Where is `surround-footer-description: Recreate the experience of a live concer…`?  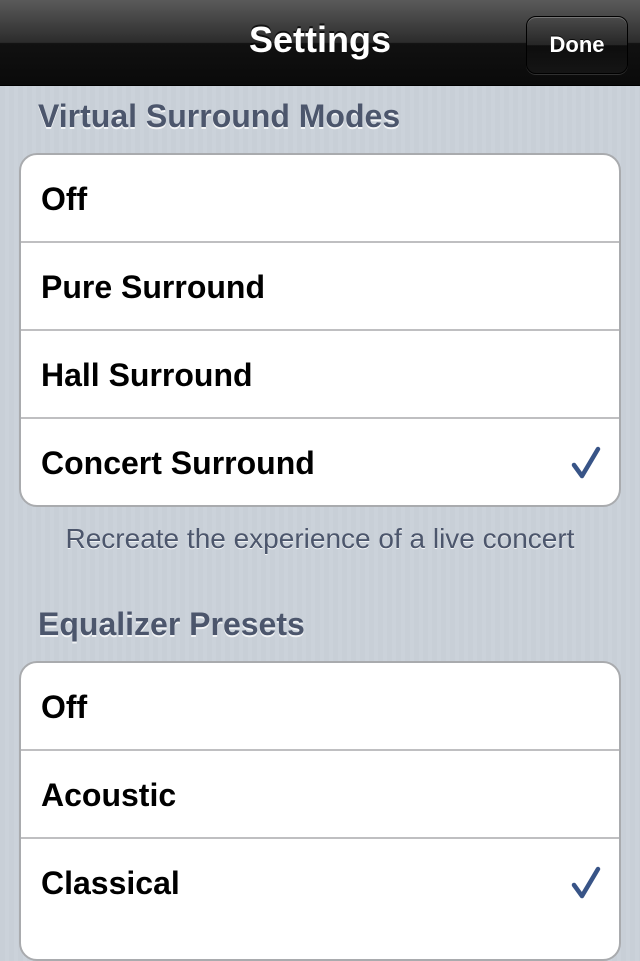 surround-footer-description: Recreate the experience of a live concer… is located at coordinates (320, 538).